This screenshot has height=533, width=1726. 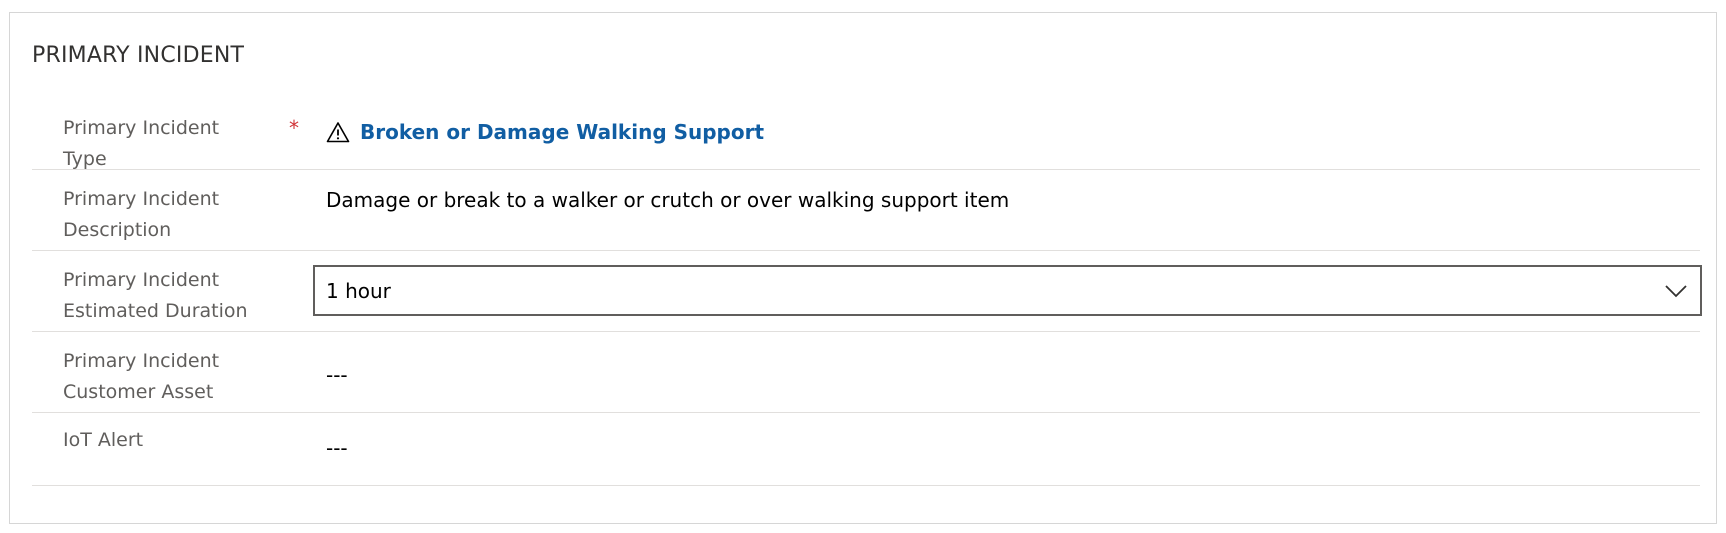 I want to click on warning-triangle-icon, so click(x=338, y=132).